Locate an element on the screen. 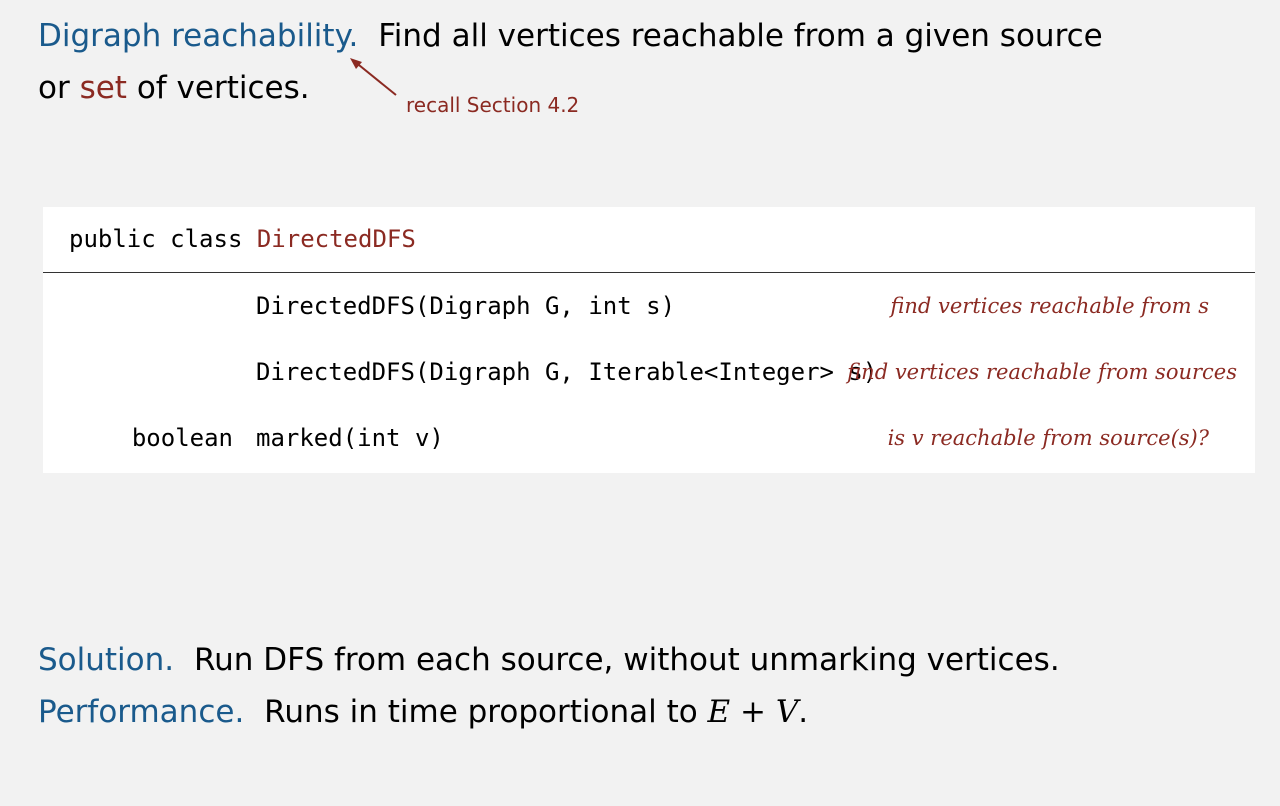 The image size is (1280, 806). api-return-type: boolean is located at coordinates (182, 438).